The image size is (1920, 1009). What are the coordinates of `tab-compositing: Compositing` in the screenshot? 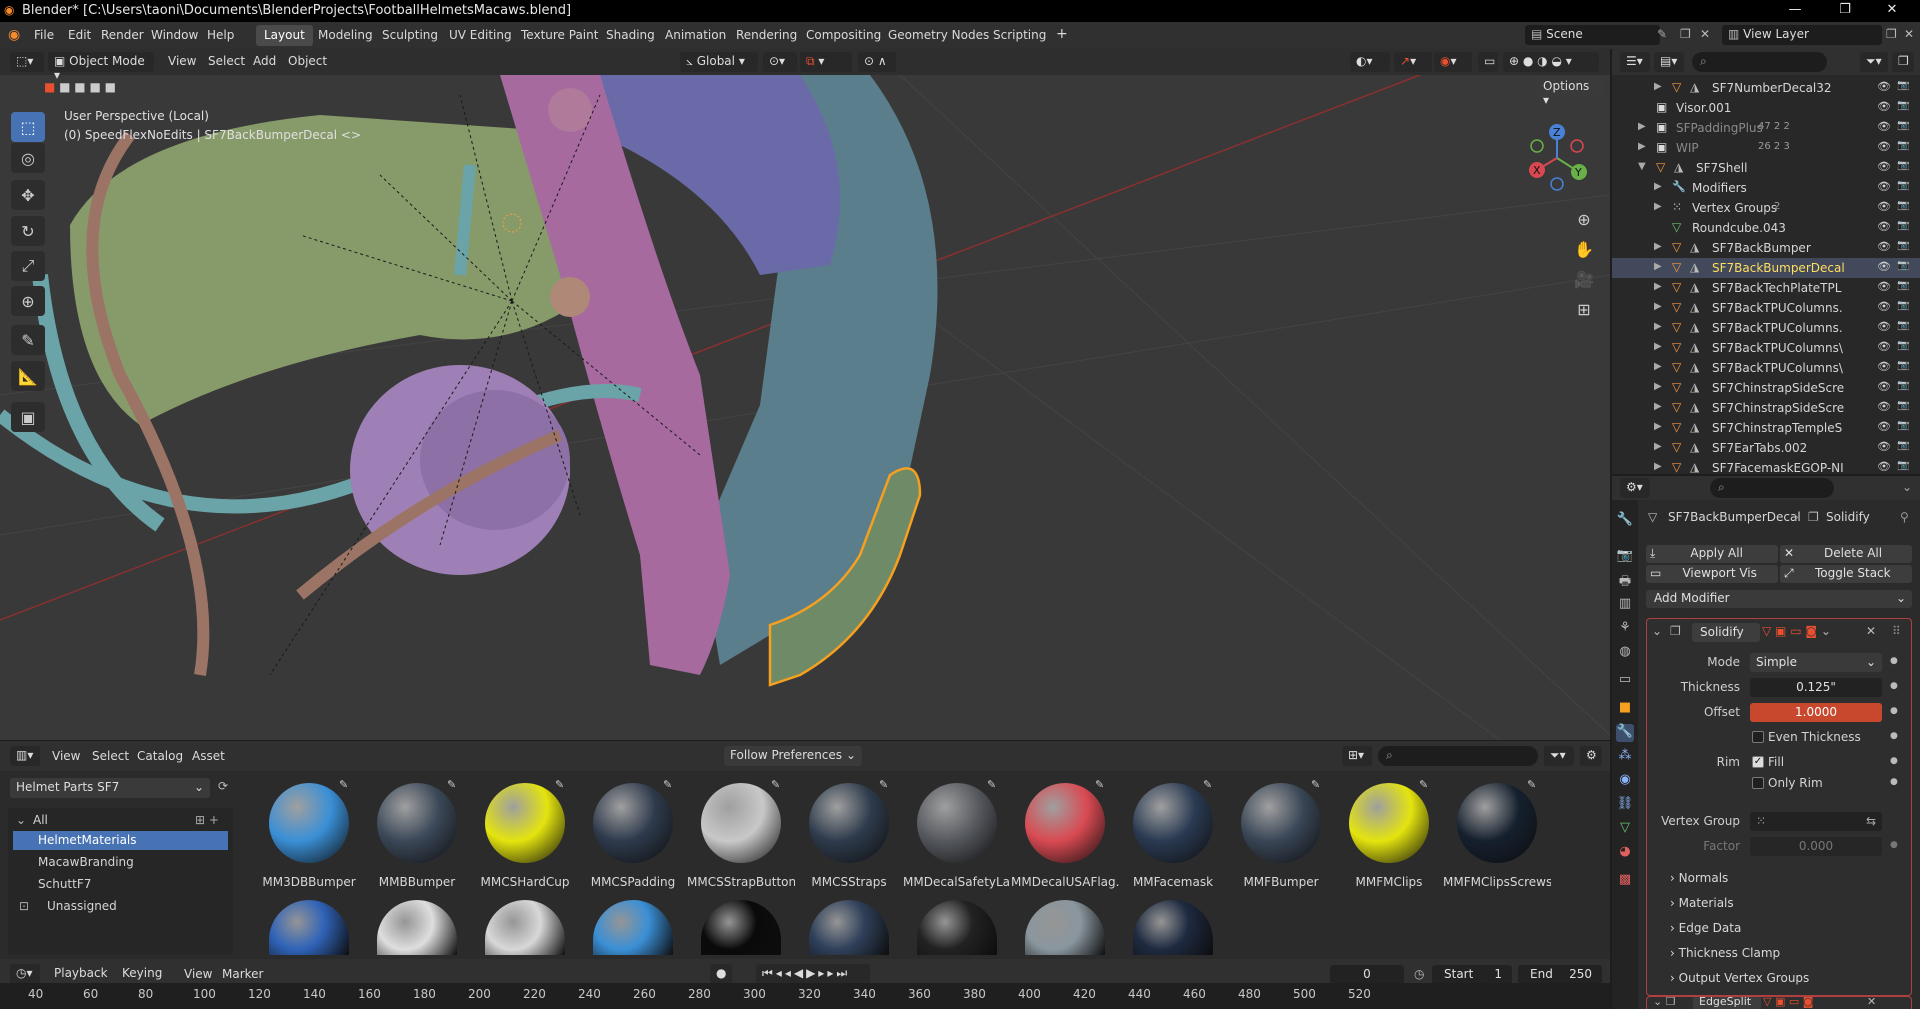 It's located at (843, 35).